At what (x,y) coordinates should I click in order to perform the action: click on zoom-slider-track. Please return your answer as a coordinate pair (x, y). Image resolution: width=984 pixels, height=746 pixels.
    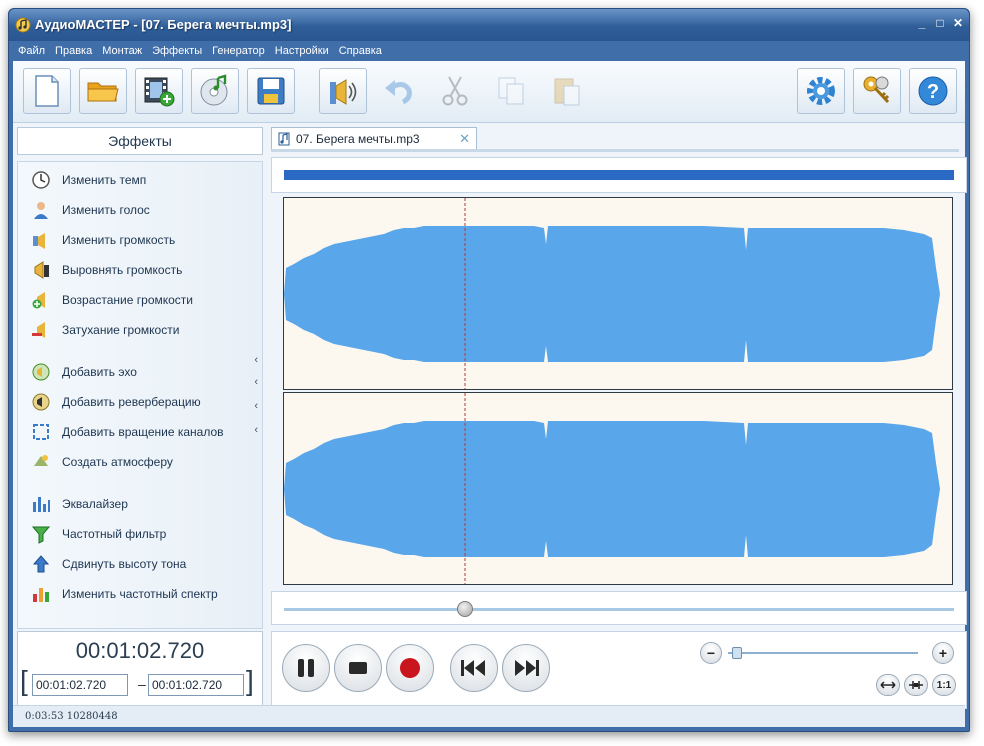
    Looking at the image, I should click on (823, 653).